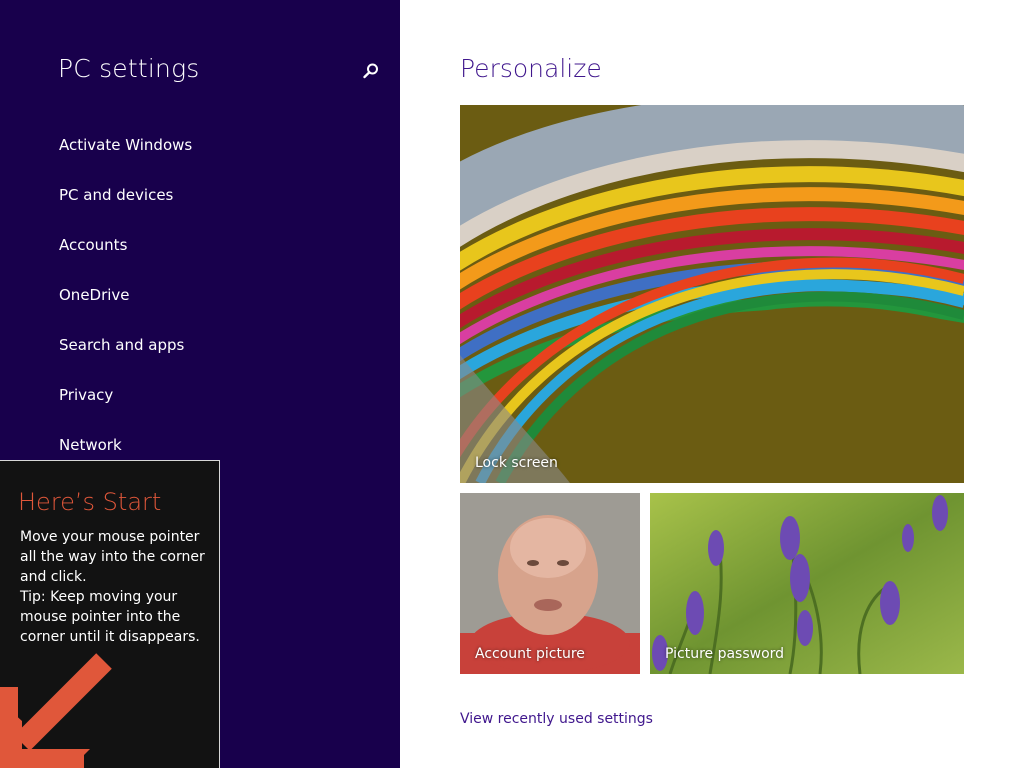  What do you see at coordinates (90, 445) in the screenshot?
I see `sidebar-item-network: Network` at bounding box center [90, 445].